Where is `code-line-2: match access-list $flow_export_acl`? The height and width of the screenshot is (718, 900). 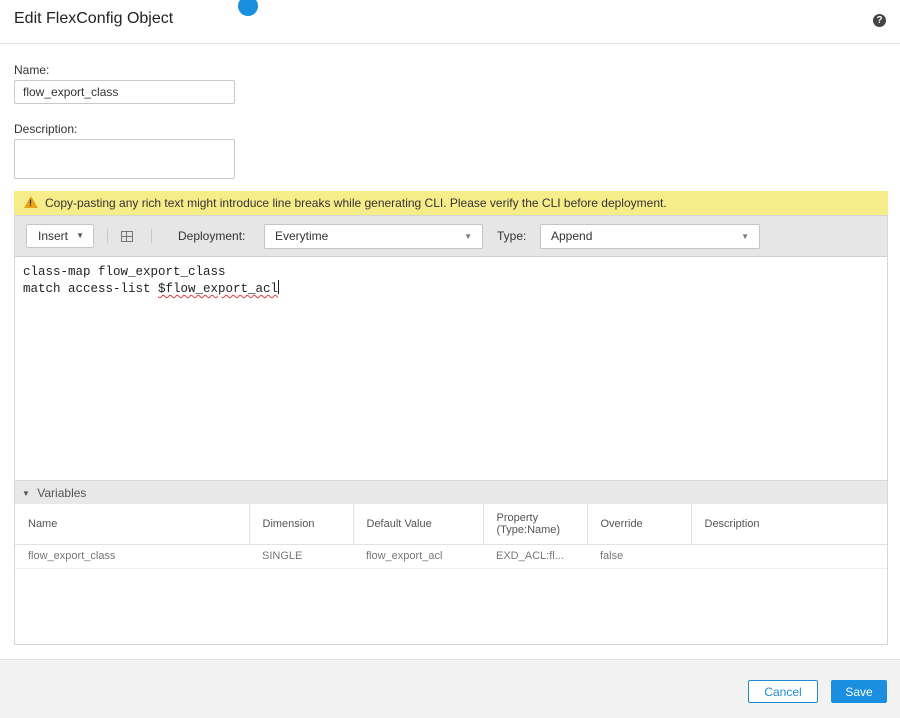 code-line-2: match access-list $flow_export_acl is located at coordinates (151, 288).